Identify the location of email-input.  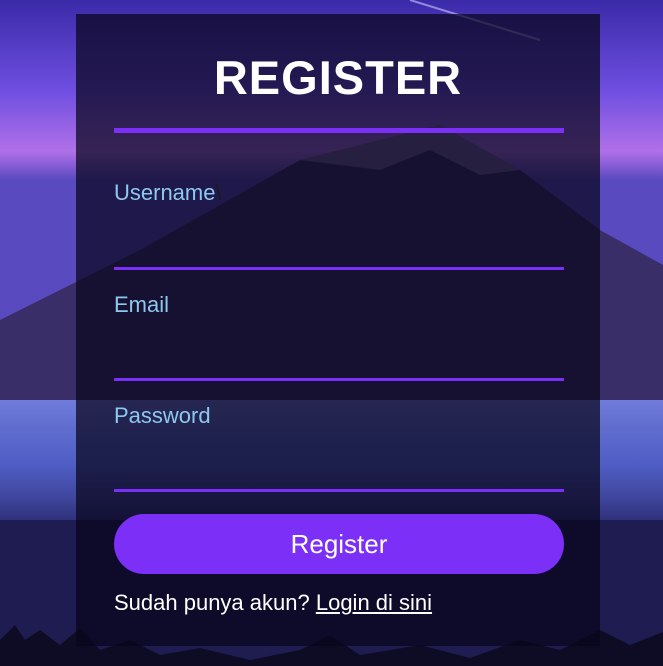
(339, 362).